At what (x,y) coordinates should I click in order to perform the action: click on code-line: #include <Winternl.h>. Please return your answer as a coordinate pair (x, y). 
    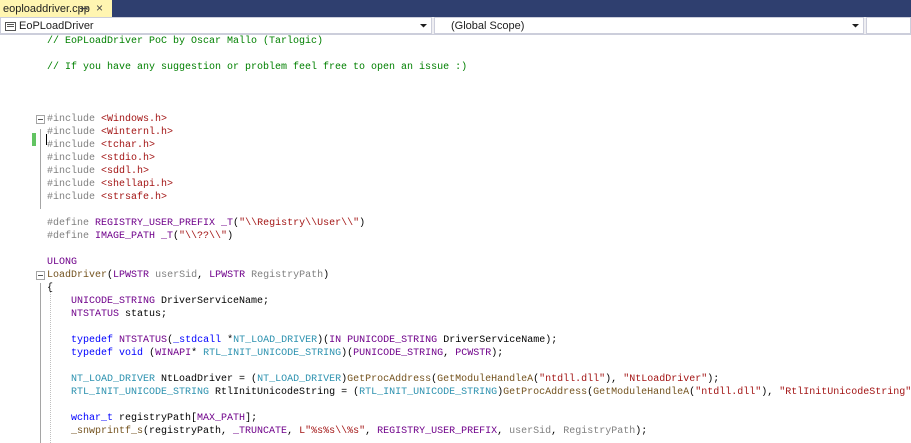
    Looking at the image, I should click on (455, 132).